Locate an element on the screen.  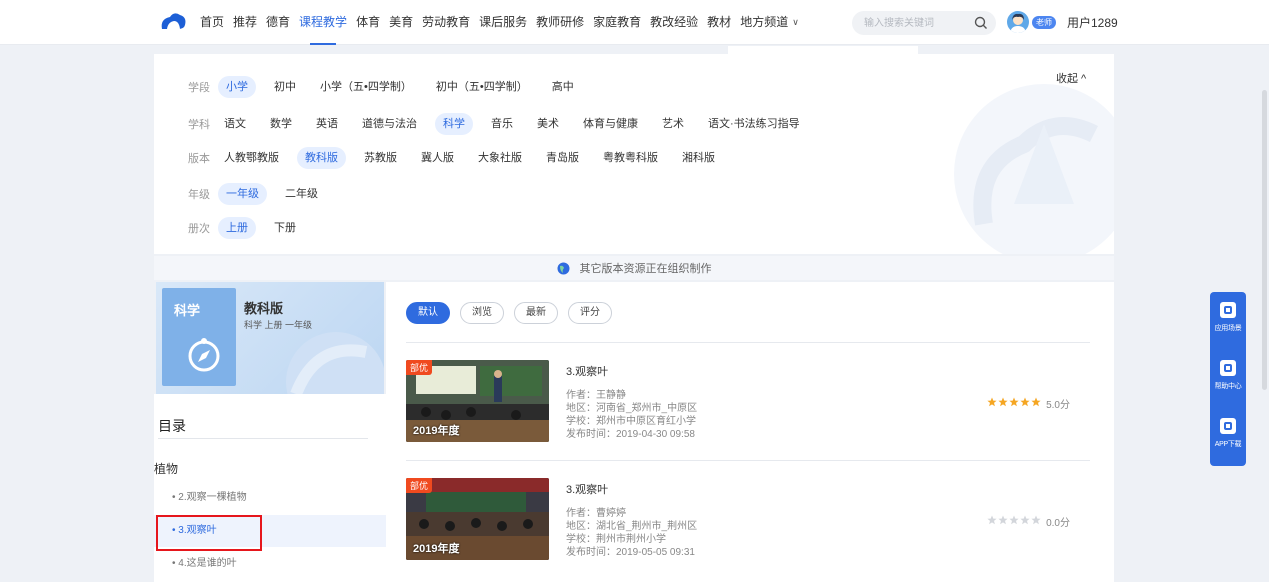
lesson-published: 发布时间：2019-04-30 09:58 is located at coordinates (630, 434).